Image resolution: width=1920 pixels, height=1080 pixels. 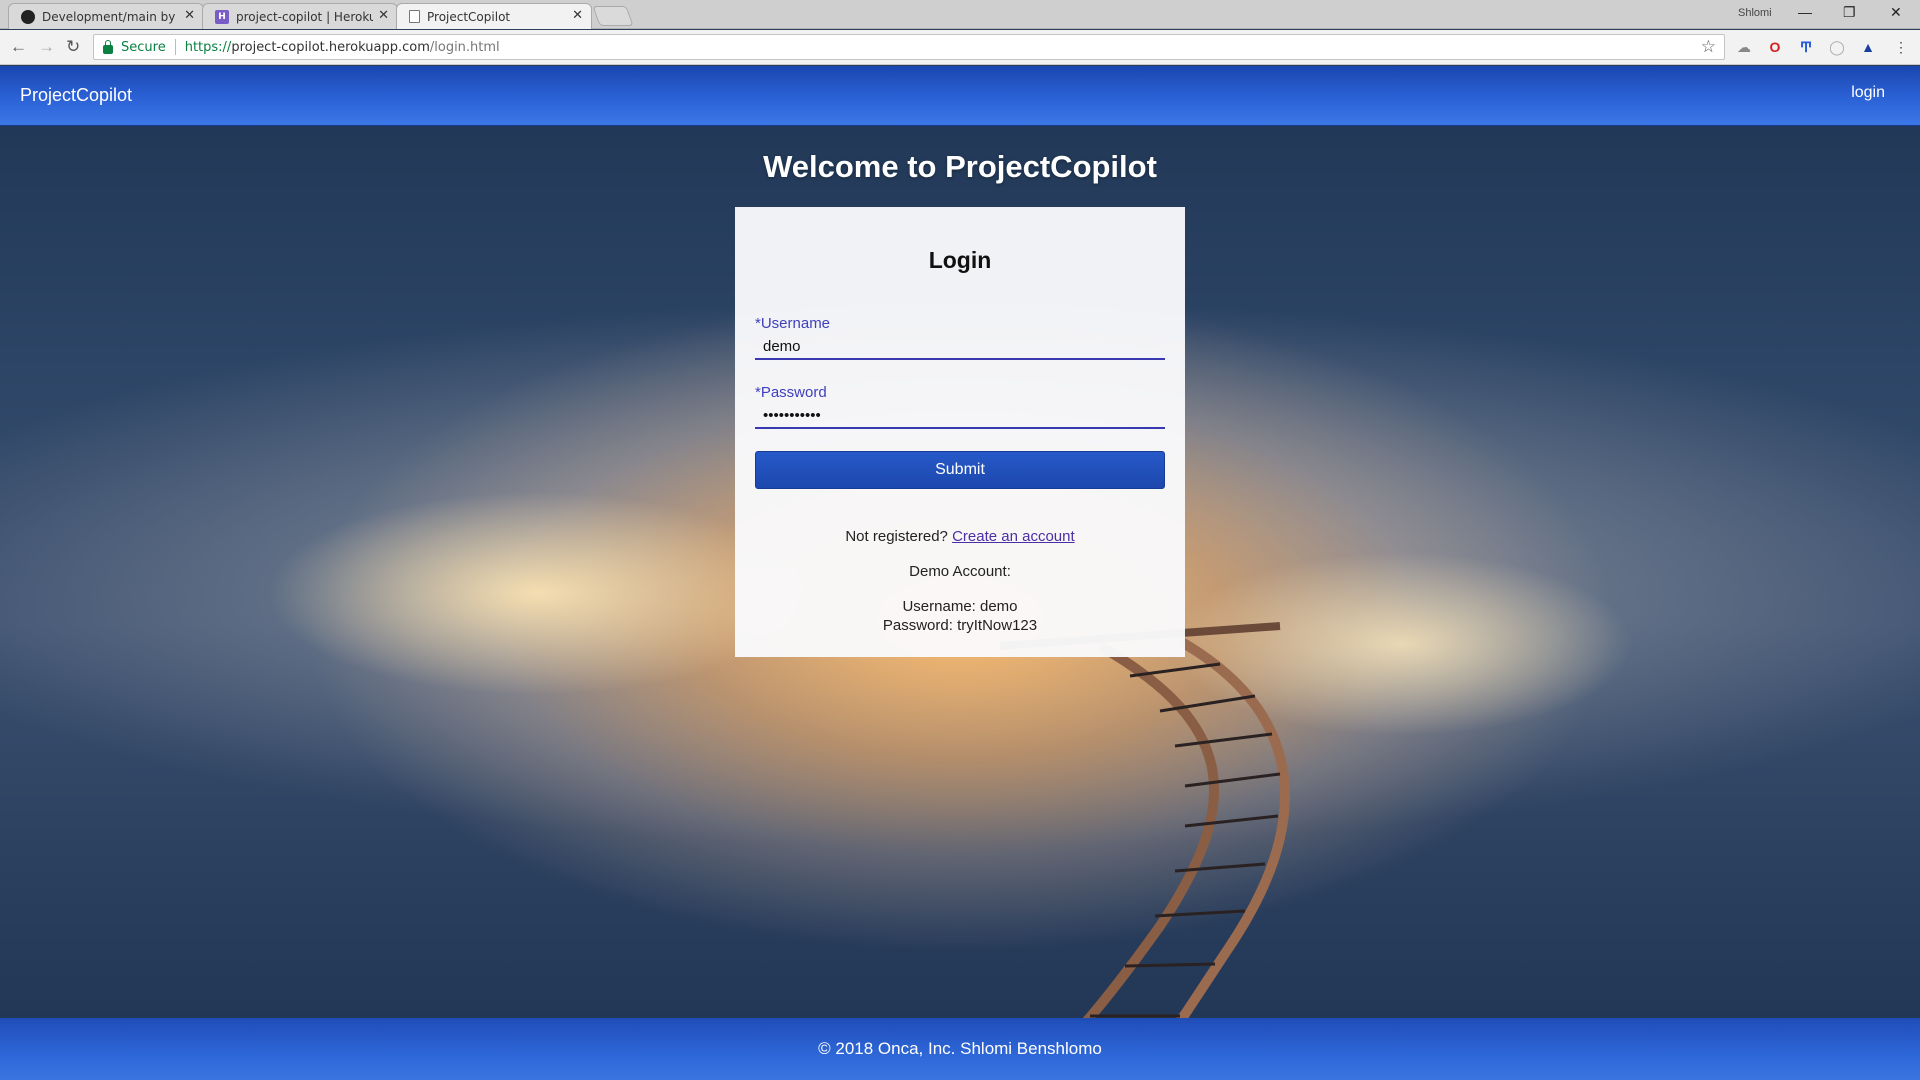 What do you see at coordinates (960, 416) in the screenshot?
I see `password-input` at bounding box center [960, 416].